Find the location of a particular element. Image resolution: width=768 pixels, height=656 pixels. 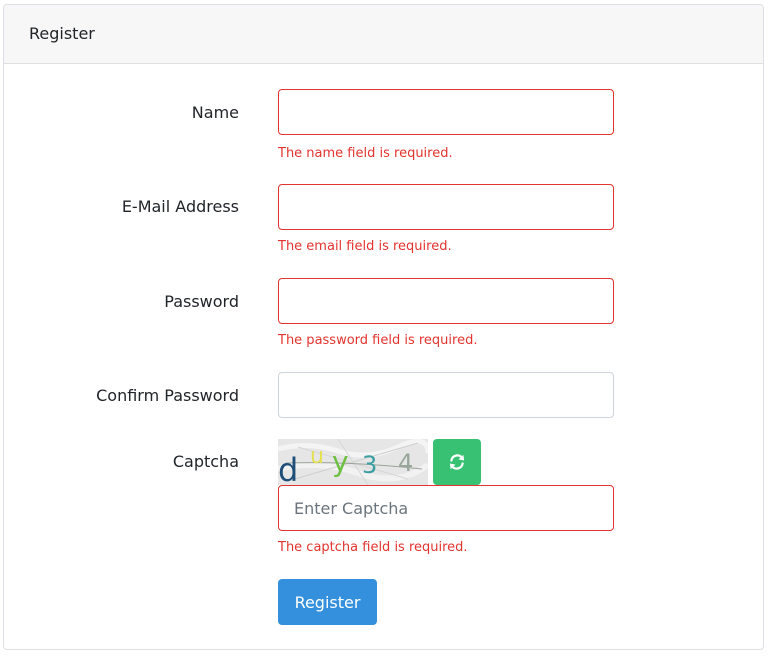

card-header: Register is located at coordinates (383, 34).